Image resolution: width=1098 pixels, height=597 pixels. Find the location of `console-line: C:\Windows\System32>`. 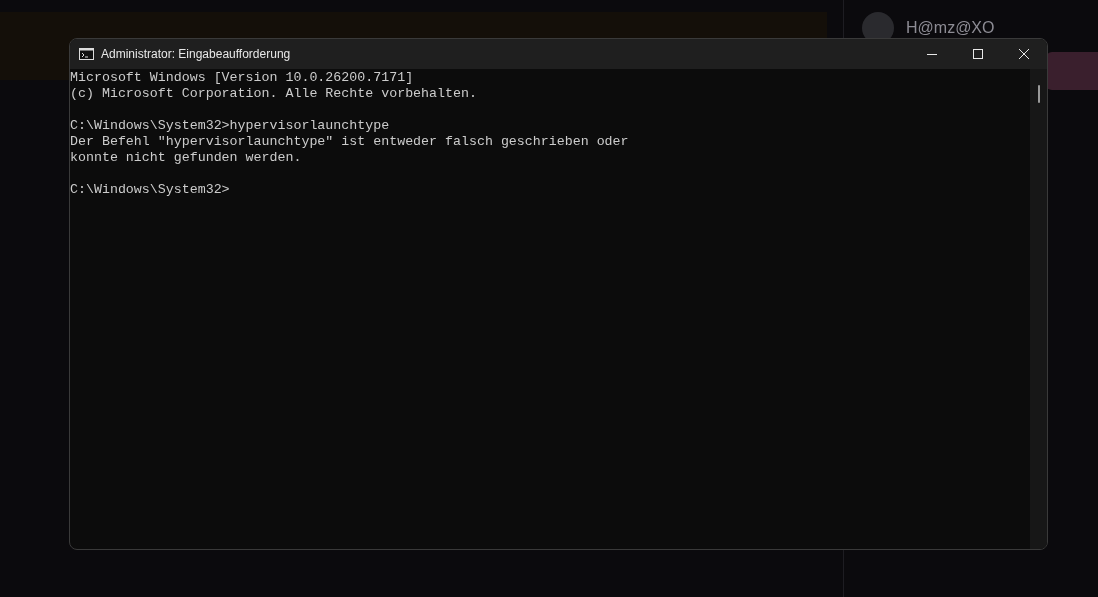

console-line: C:\Windows\System32> is located at coordinates (150, 190).